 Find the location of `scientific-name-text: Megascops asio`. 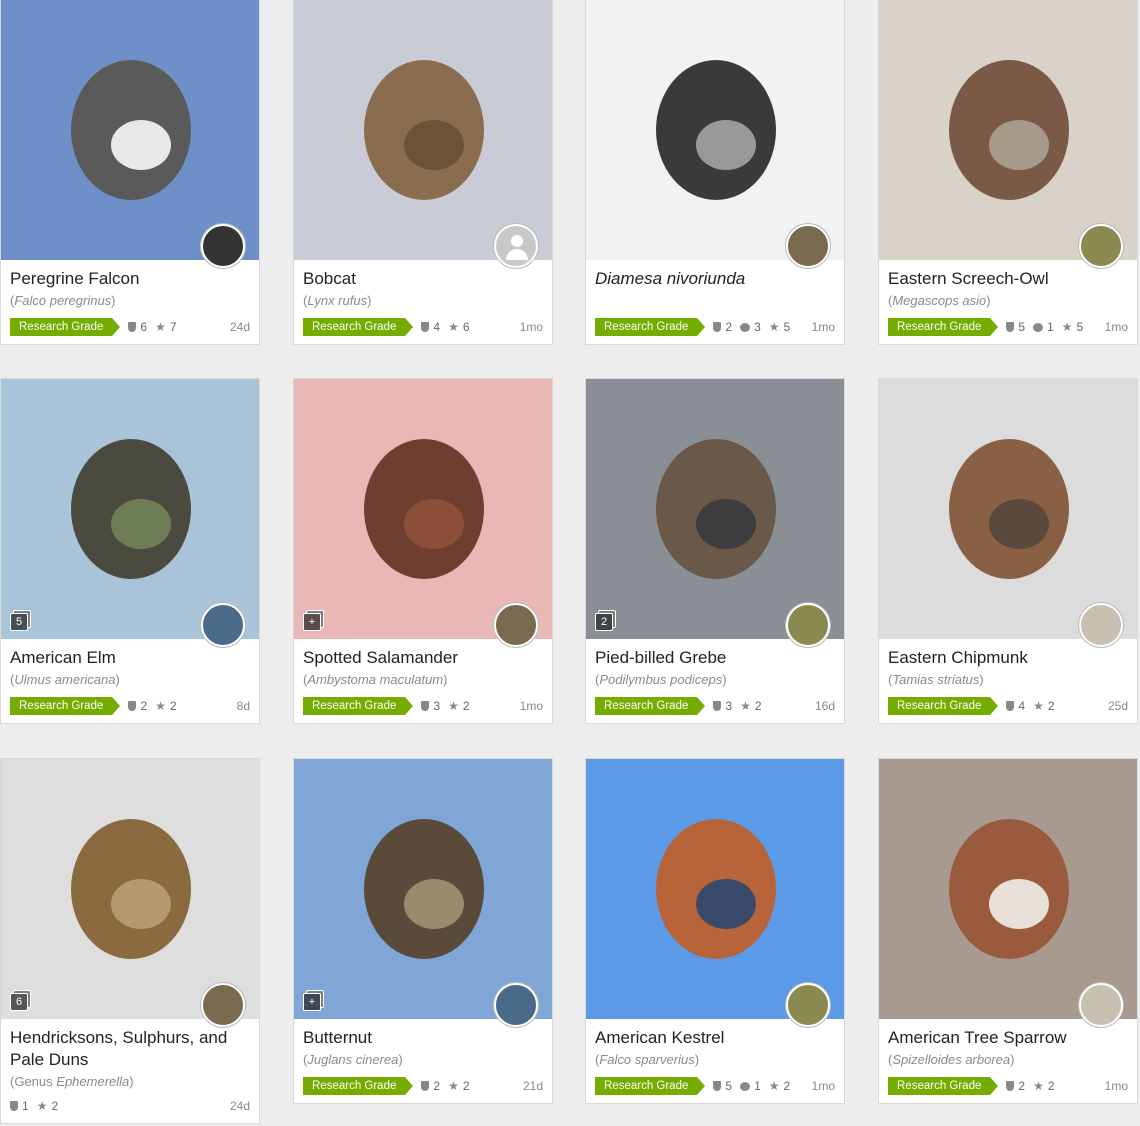

scientific-name-text: Megascops asio is located at coordinates (939, 300).